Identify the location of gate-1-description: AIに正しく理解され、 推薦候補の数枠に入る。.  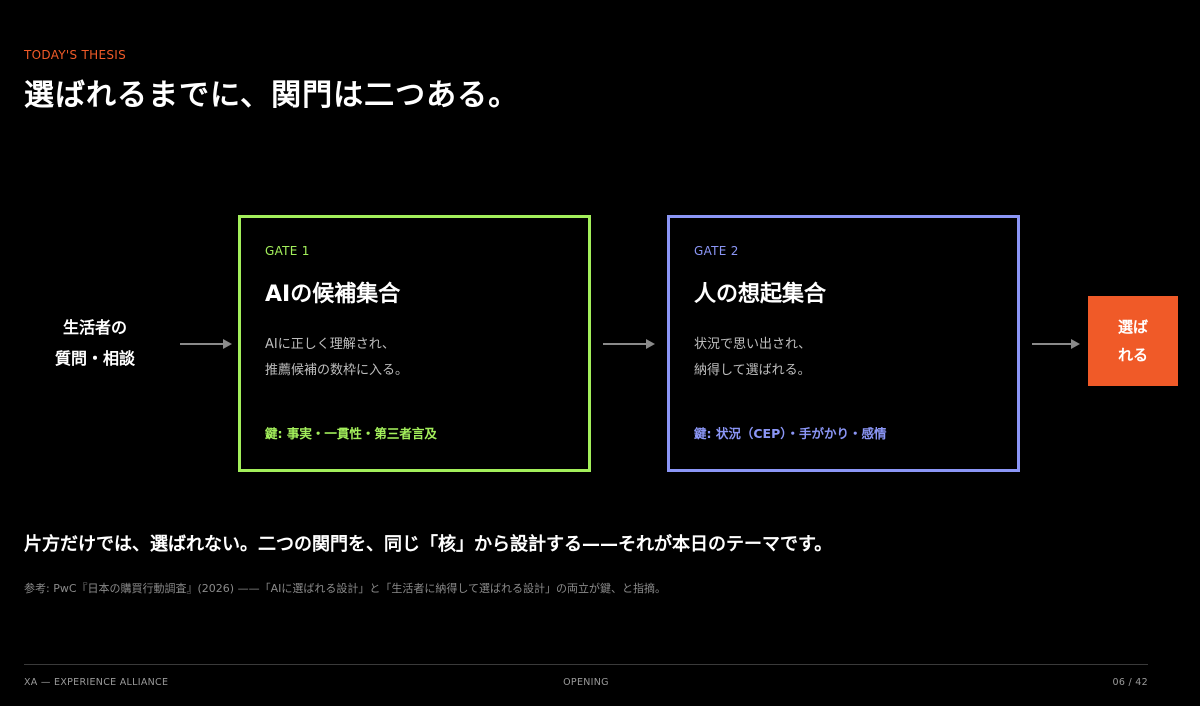
(336, 358).